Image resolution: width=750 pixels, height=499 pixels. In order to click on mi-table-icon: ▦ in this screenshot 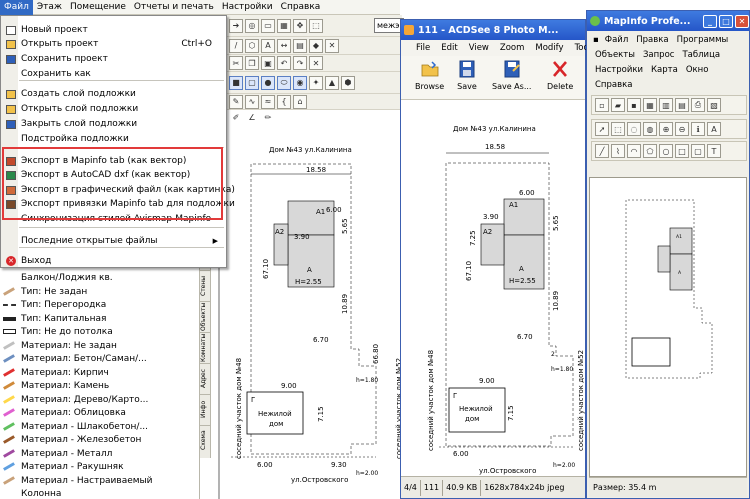, I will do `click(650, 105)`.